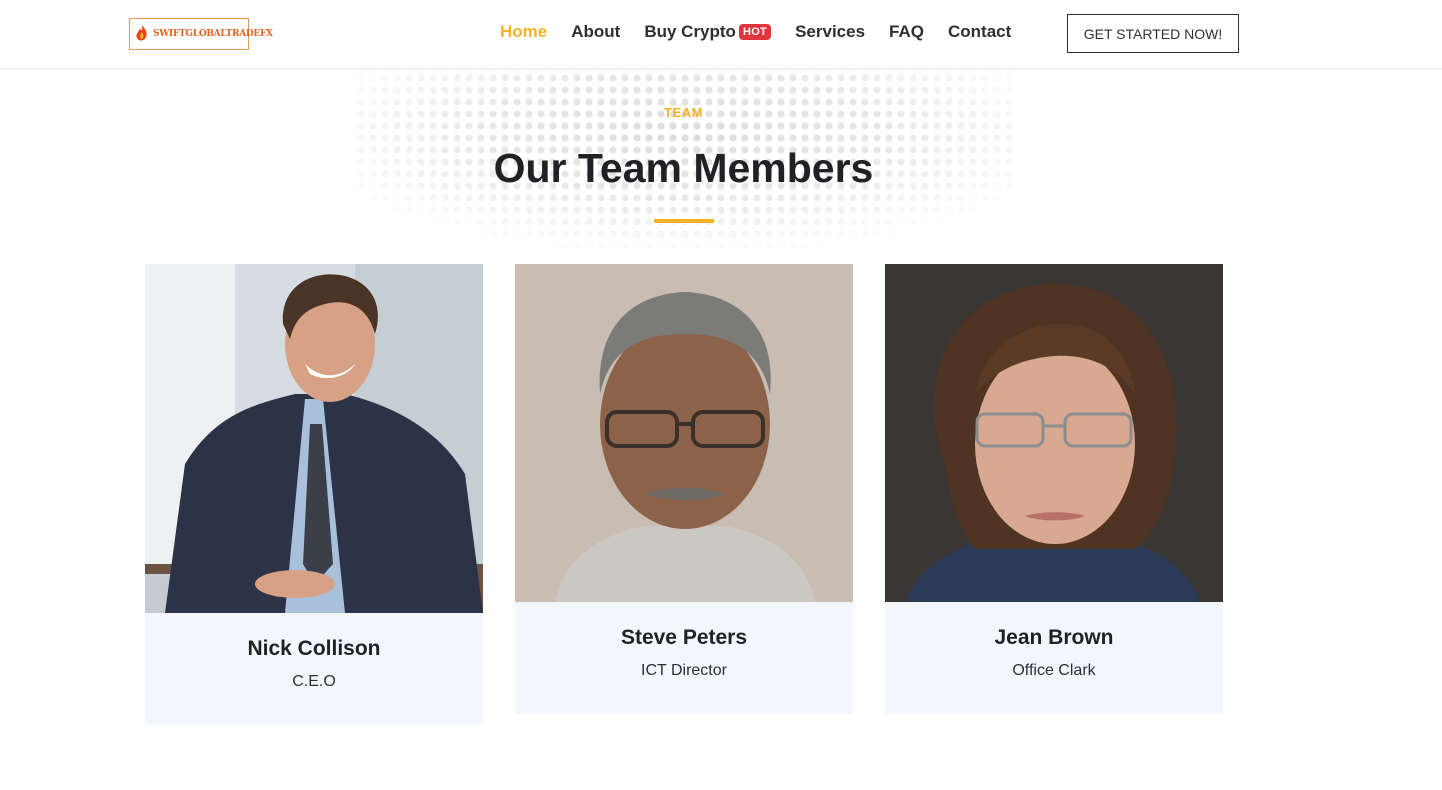  I want to click on team-card-body: Nick Collison C.E.O, so click(314, 669).